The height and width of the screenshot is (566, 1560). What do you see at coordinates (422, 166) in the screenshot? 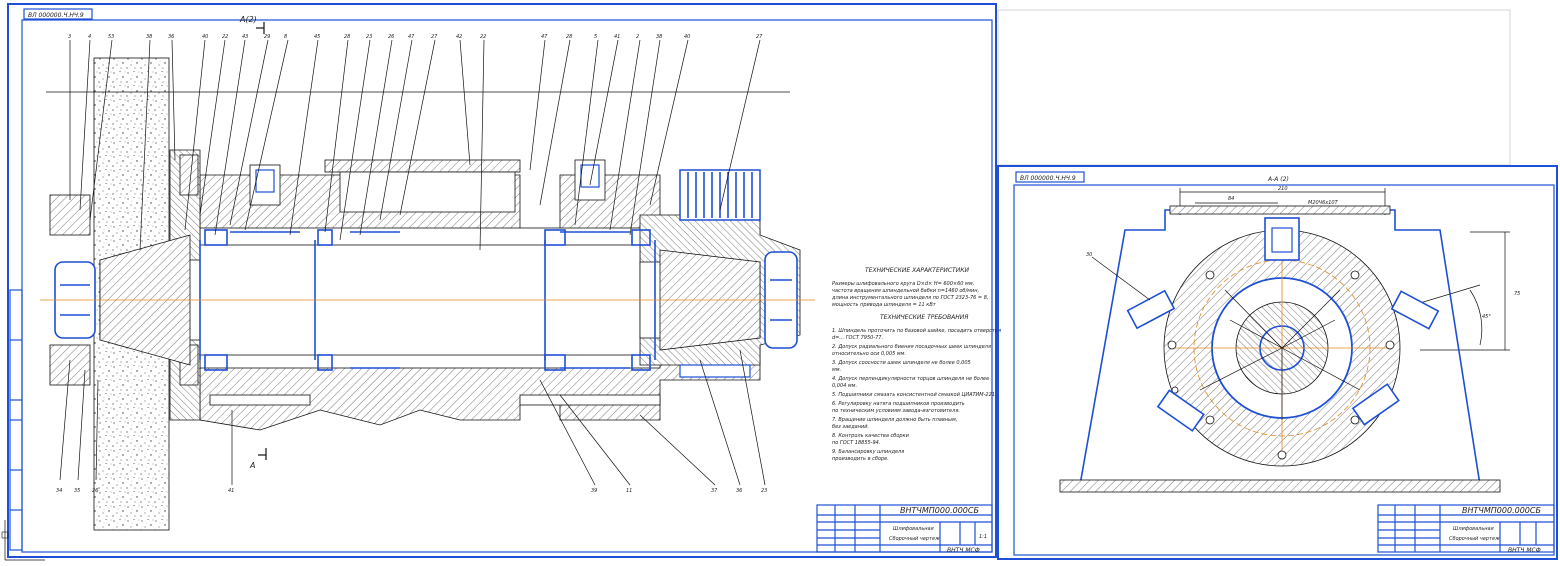
I see `top-cover-plate` at bounding box center [422, 166].